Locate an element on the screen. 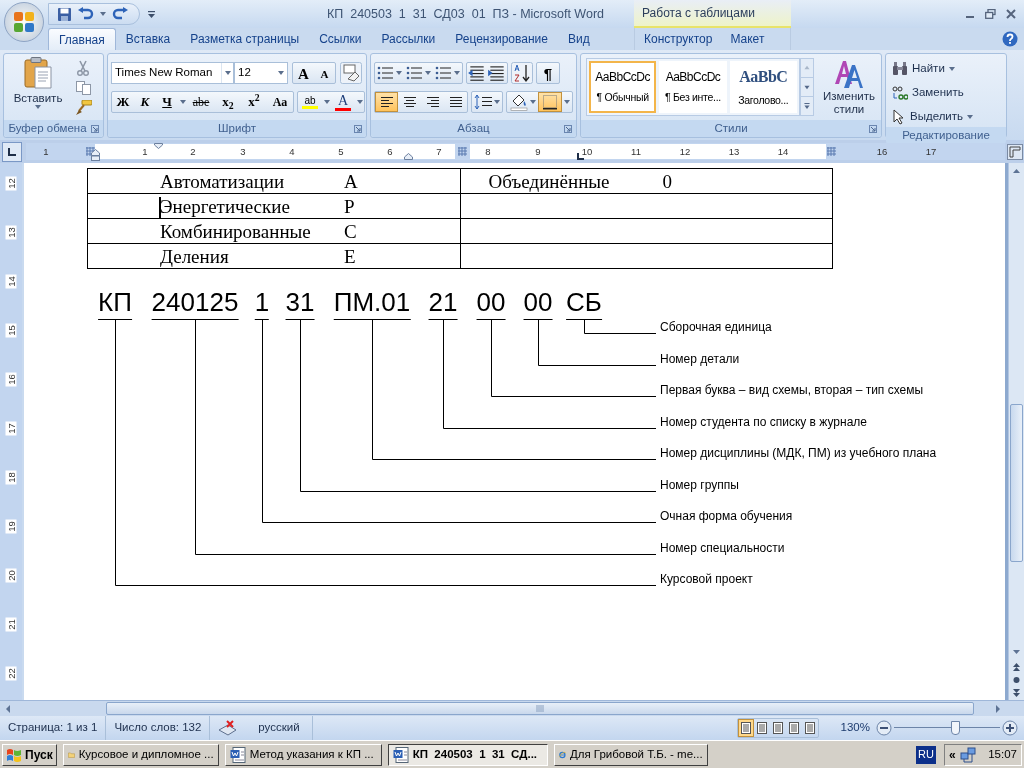  change-styles-button: Изменить стили is located at coordinates (849, 87).